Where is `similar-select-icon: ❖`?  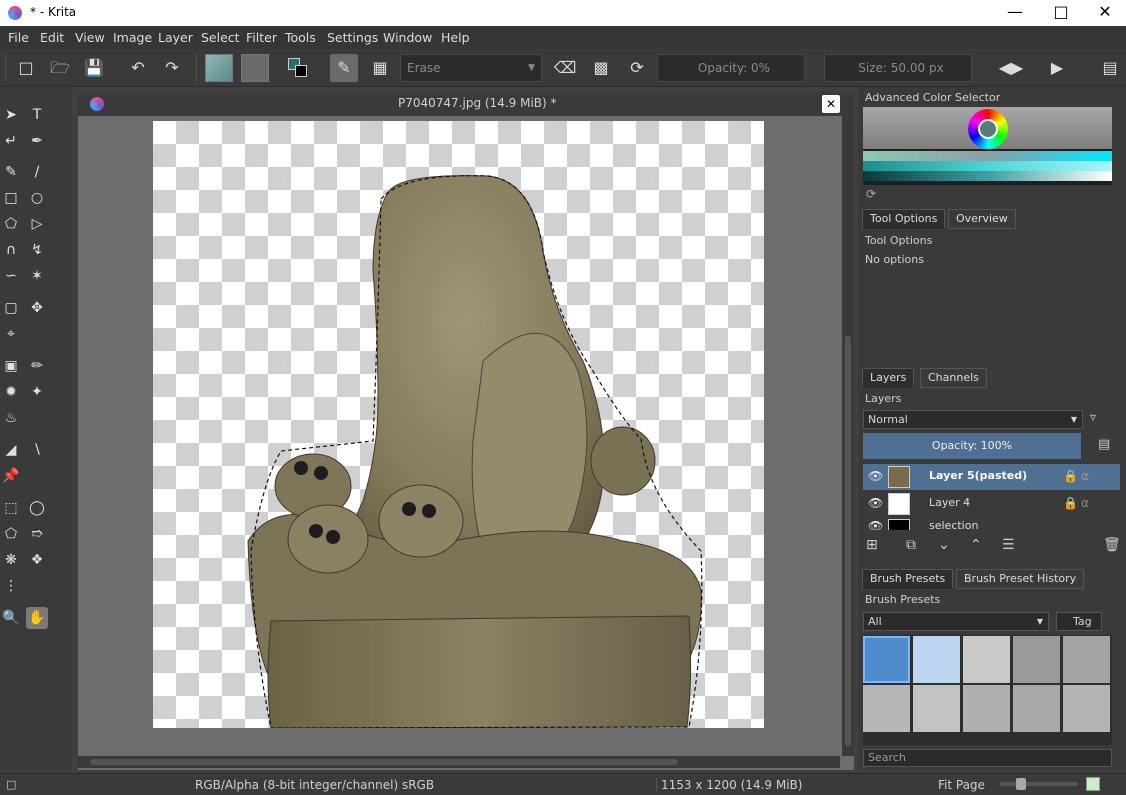
similar-select-icon: ❖ is located at coordinates (37, 560).